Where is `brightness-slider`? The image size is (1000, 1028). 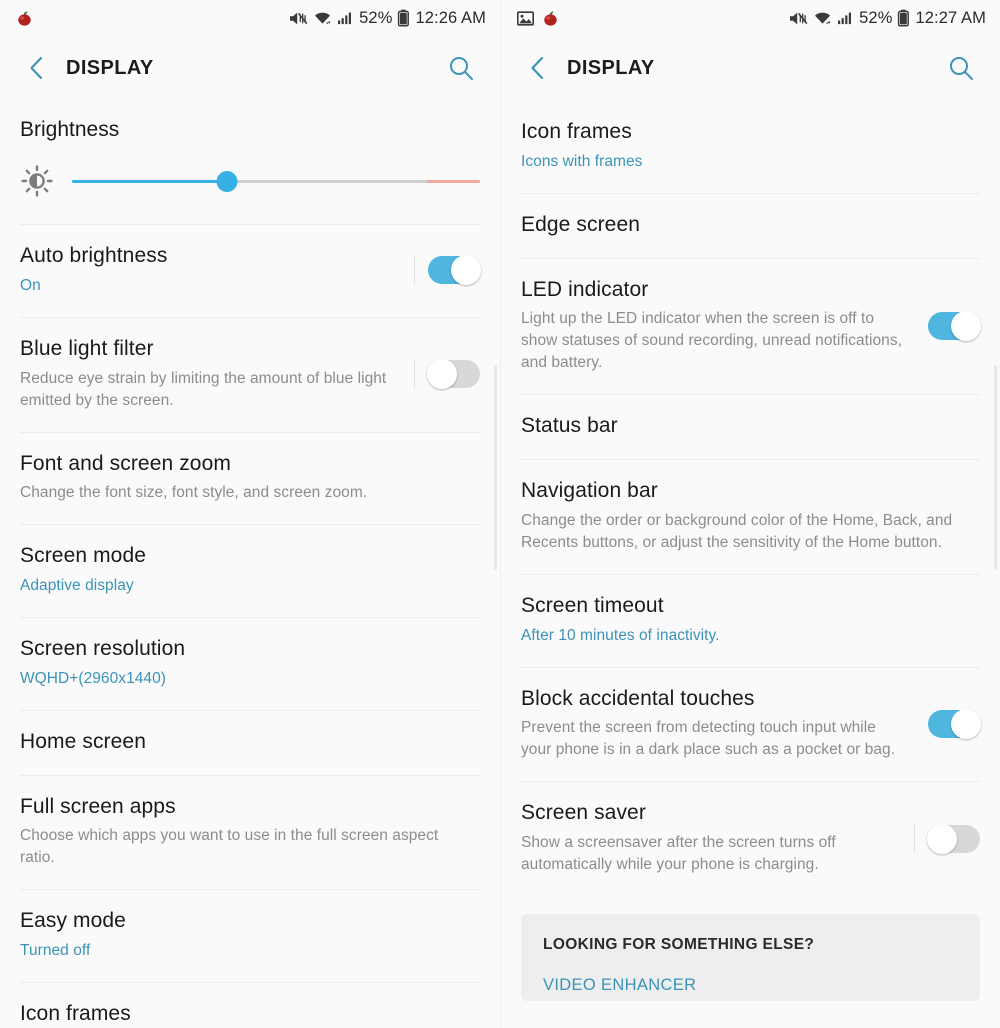 brightness-slider is located at coordinates (276, 181).